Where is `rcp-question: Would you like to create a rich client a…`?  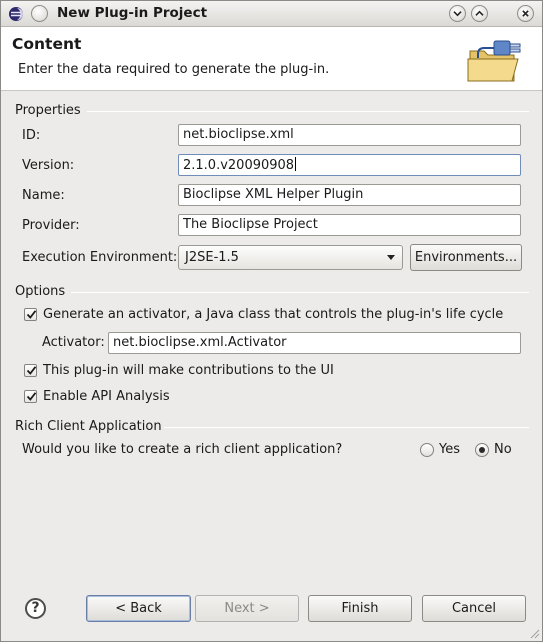 rcp-question: Would you like to create a rich client a… is located at coordinates (182, 449).